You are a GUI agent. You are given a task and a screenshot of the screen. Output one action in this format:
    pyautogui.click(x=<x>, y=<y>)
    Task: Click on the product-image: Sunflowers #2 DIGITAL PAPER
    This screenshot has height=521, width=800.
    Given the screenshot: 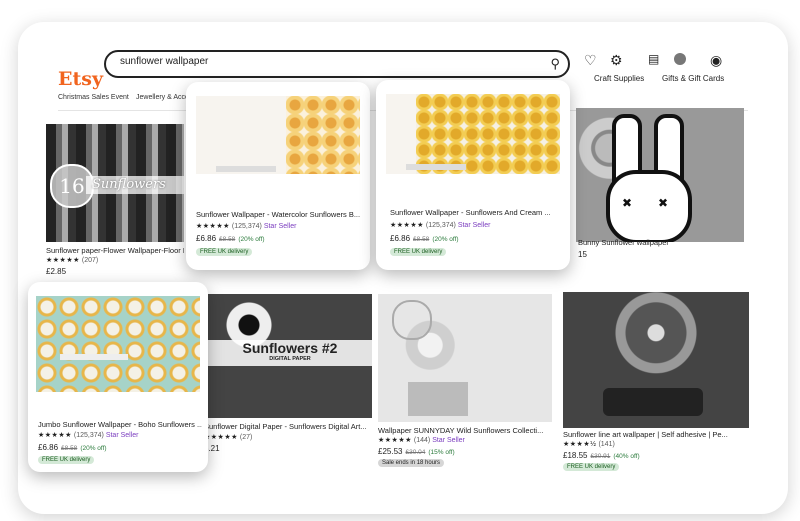 What is the action you would take?
    pyautogui.click(x=290, y=356)
    